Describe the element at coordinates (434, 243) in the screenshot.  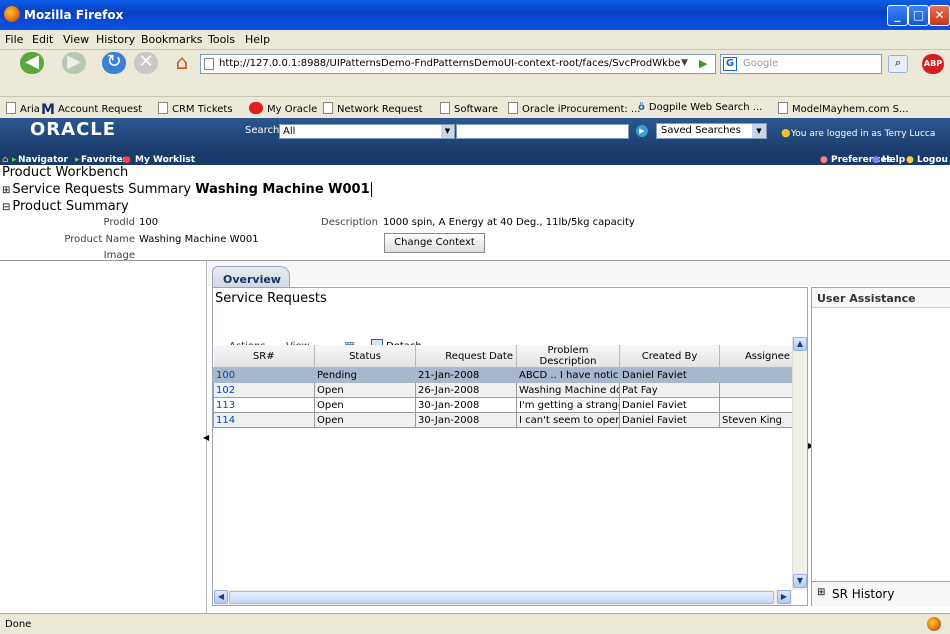
I see `change-context-button: Change Context` at that location.